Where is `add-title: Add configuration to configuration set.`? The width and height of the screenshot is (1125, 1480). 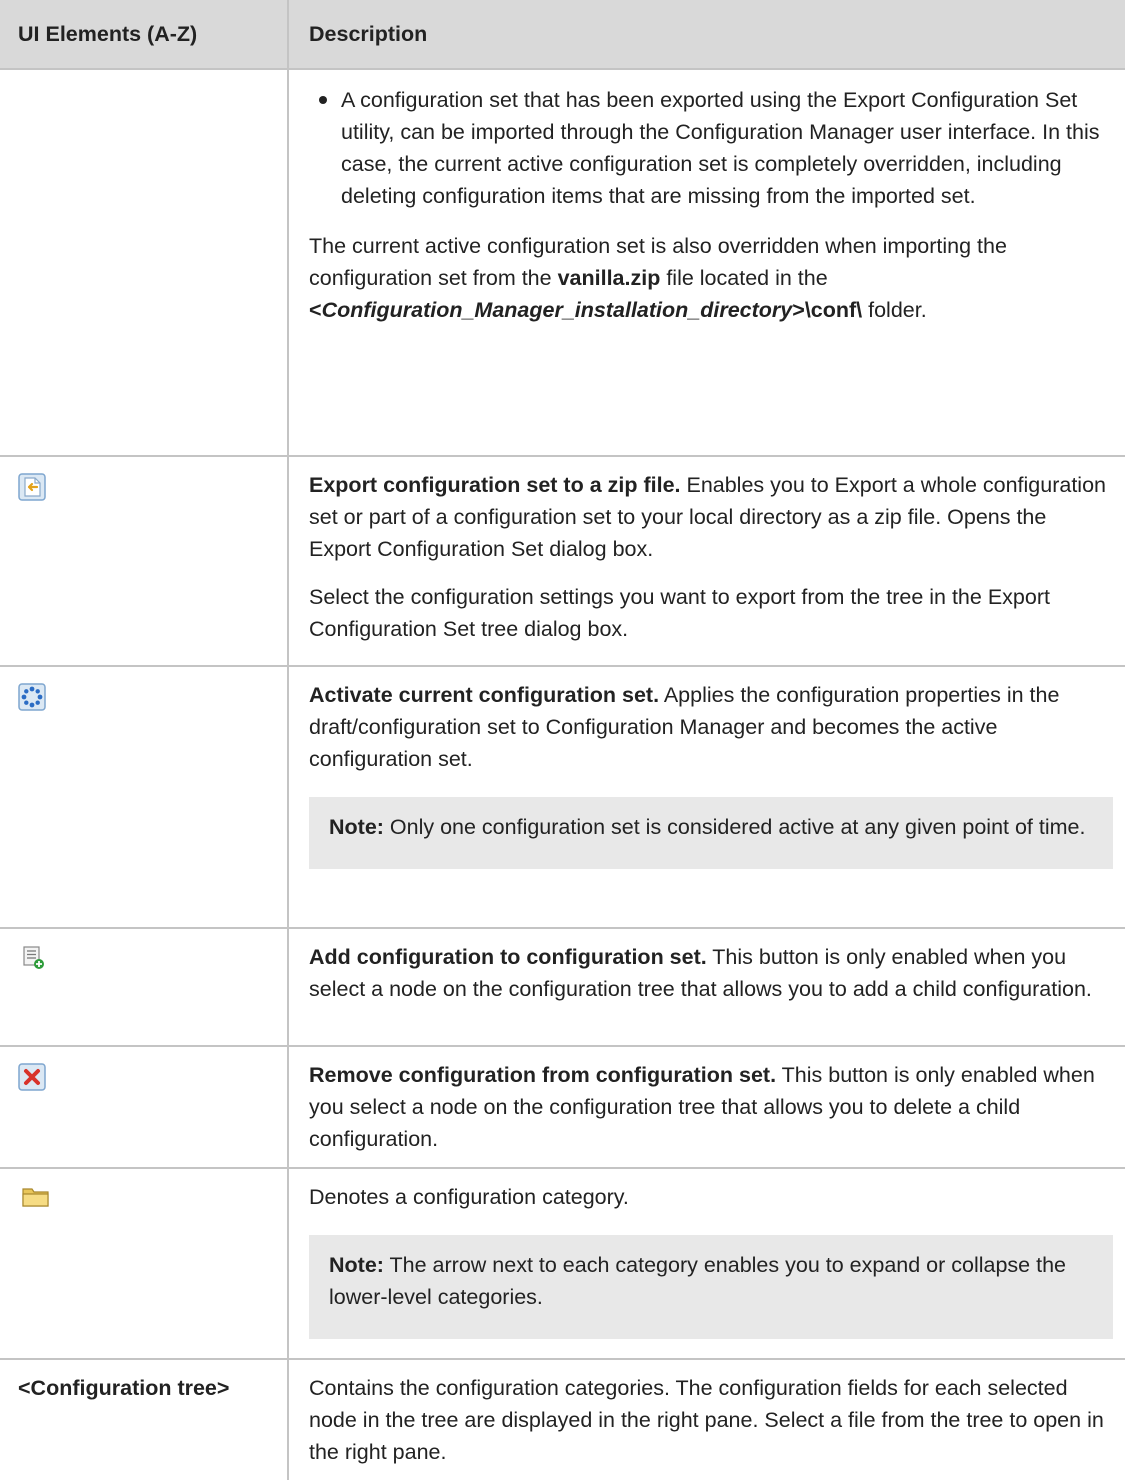 add-title: Add configuration to configuration set. is located at coordinates (508, 957).